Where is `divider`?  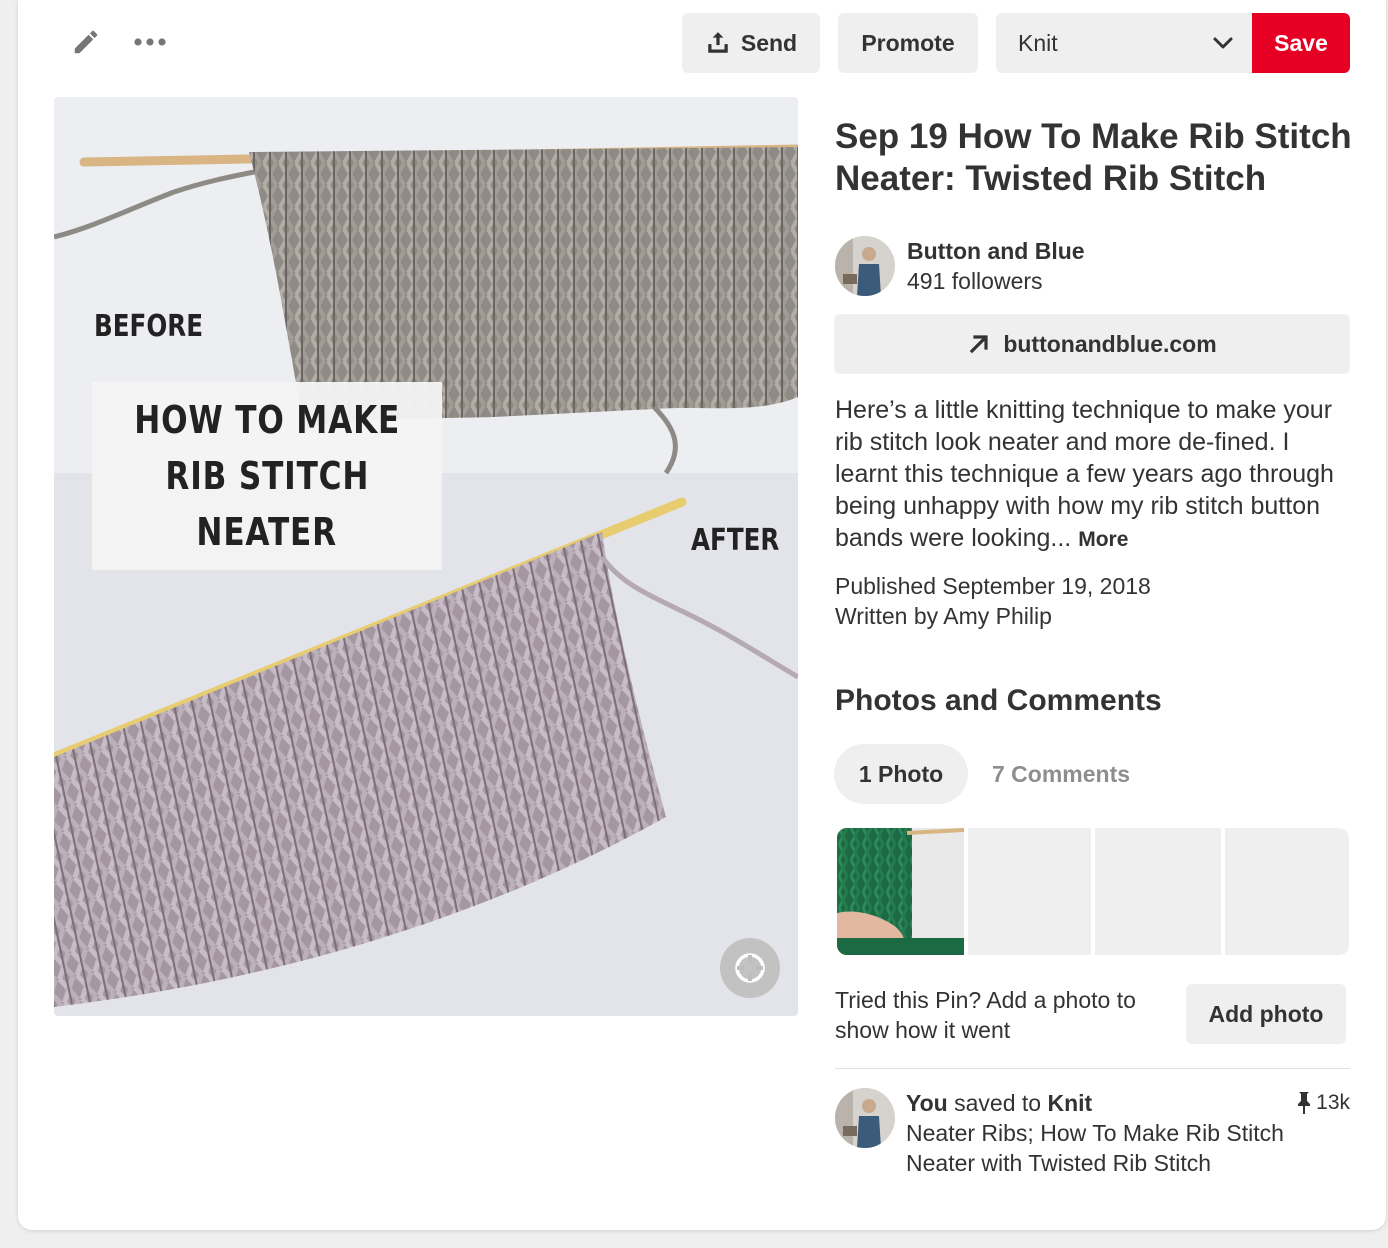
divider is located at coordinates (1092, 1068).